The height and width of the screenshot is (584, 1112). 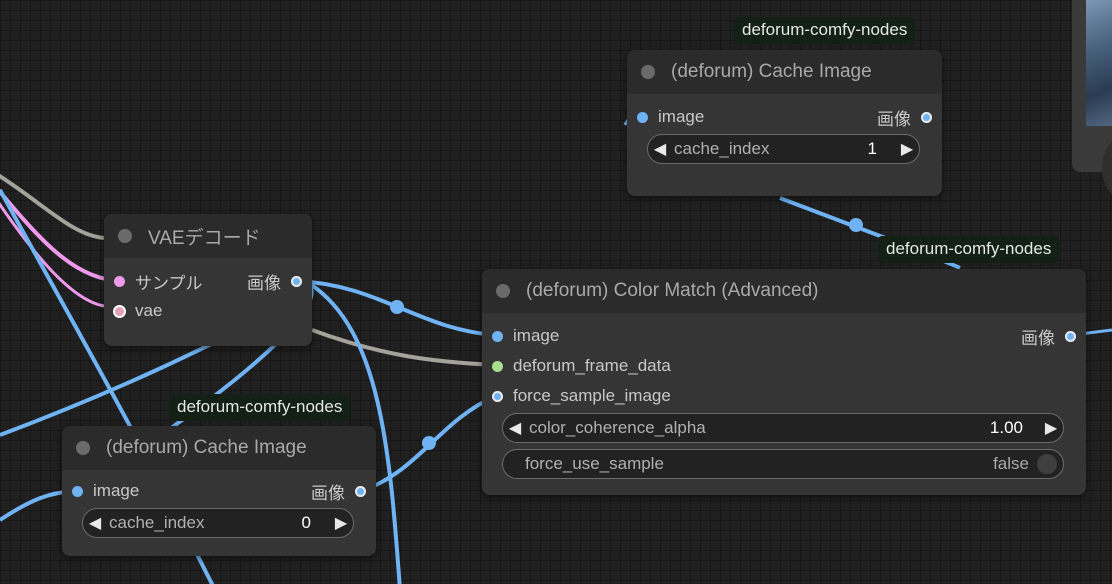 I want to click on node-title: VAEデコード, so click(x=204, y=238).